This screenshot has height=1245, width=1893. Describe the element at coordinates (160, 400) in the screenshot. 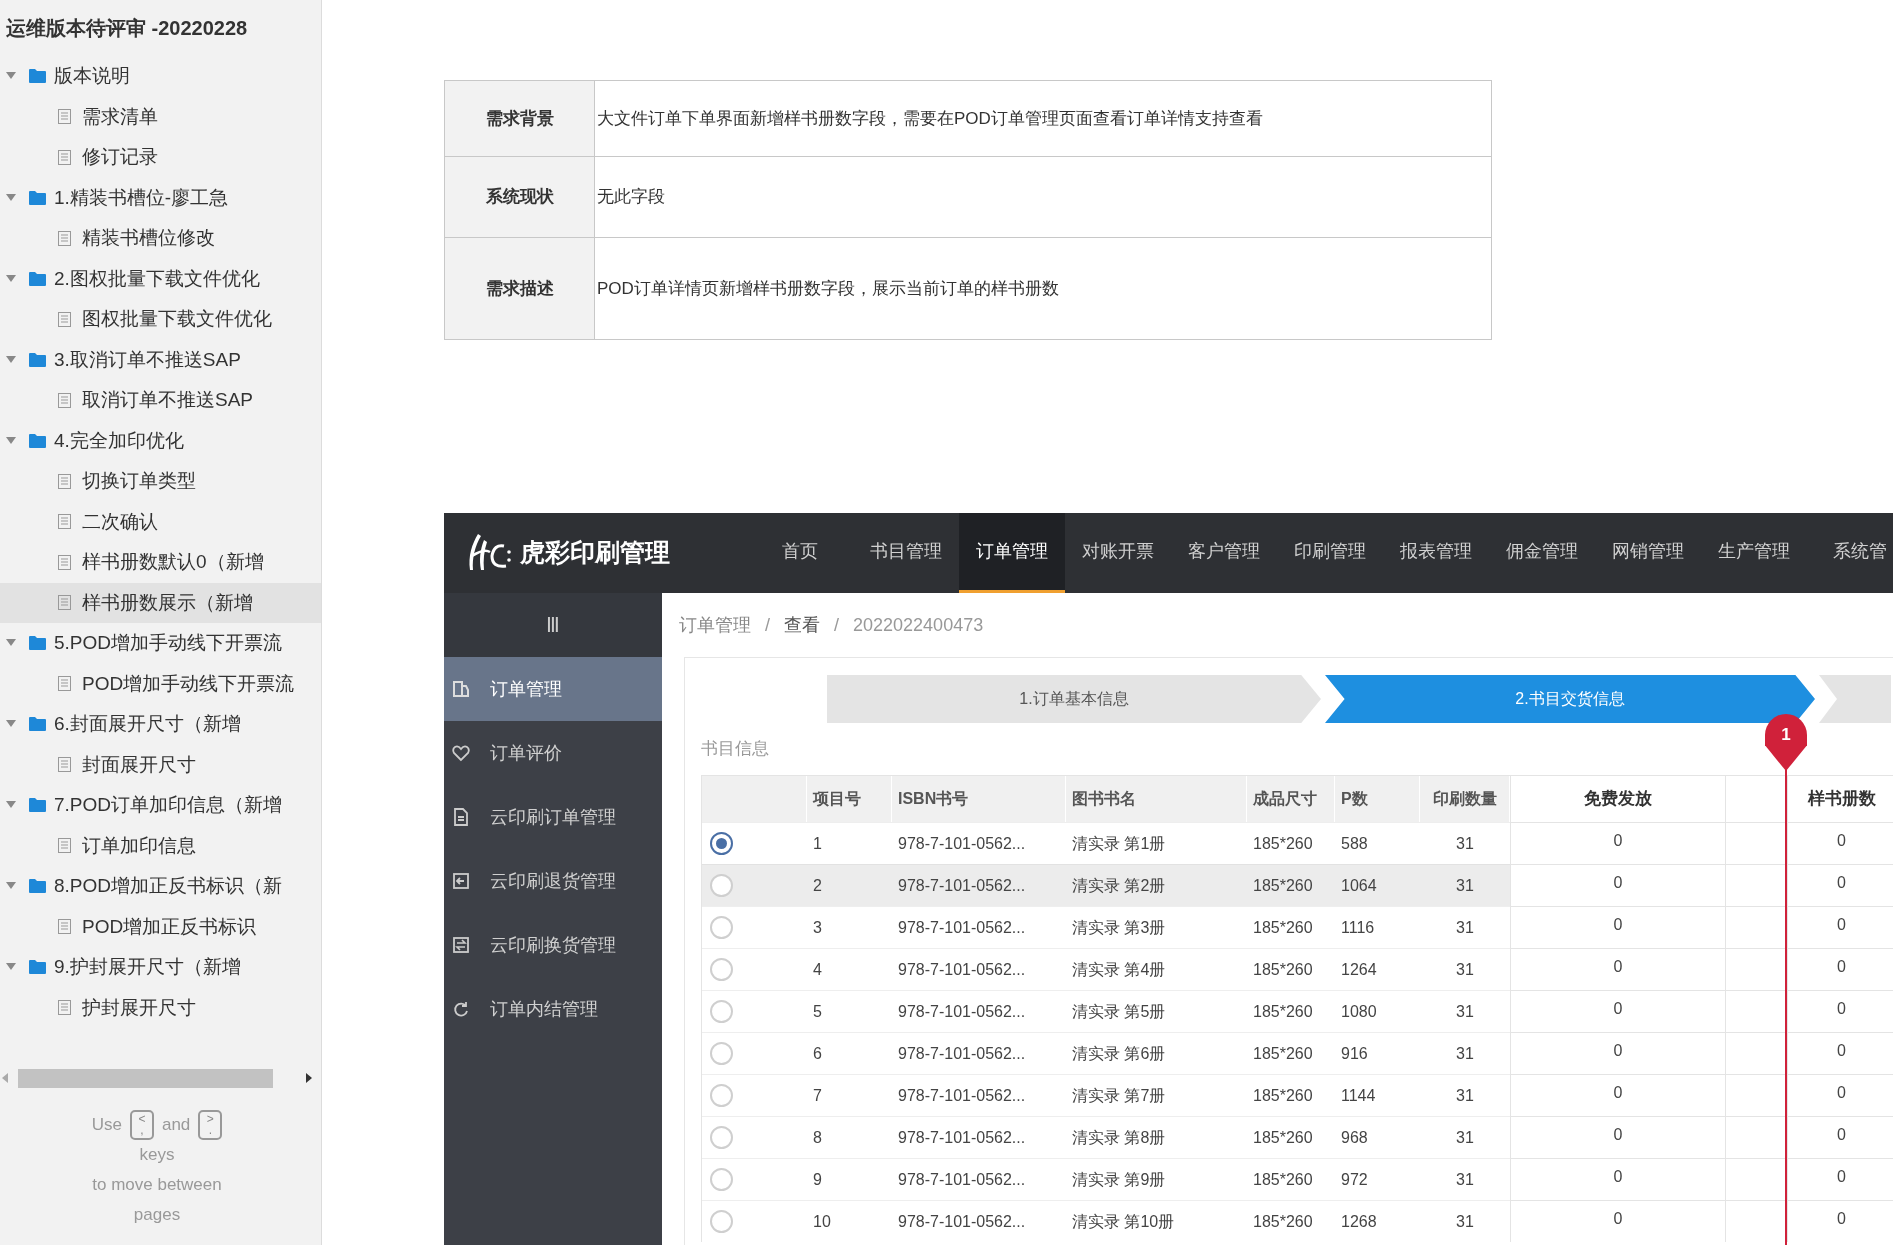

I see `tree-item: 取消订单不推送SAP` at that location.